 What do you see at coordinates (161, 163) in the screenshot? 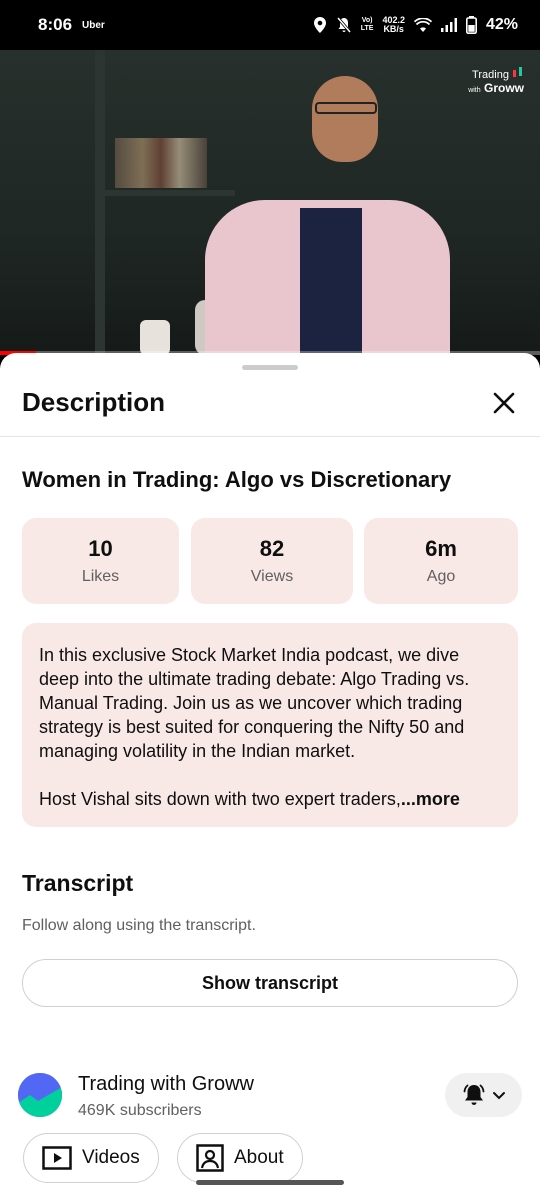
I see `books-decor` at bounding box center [161, 163].